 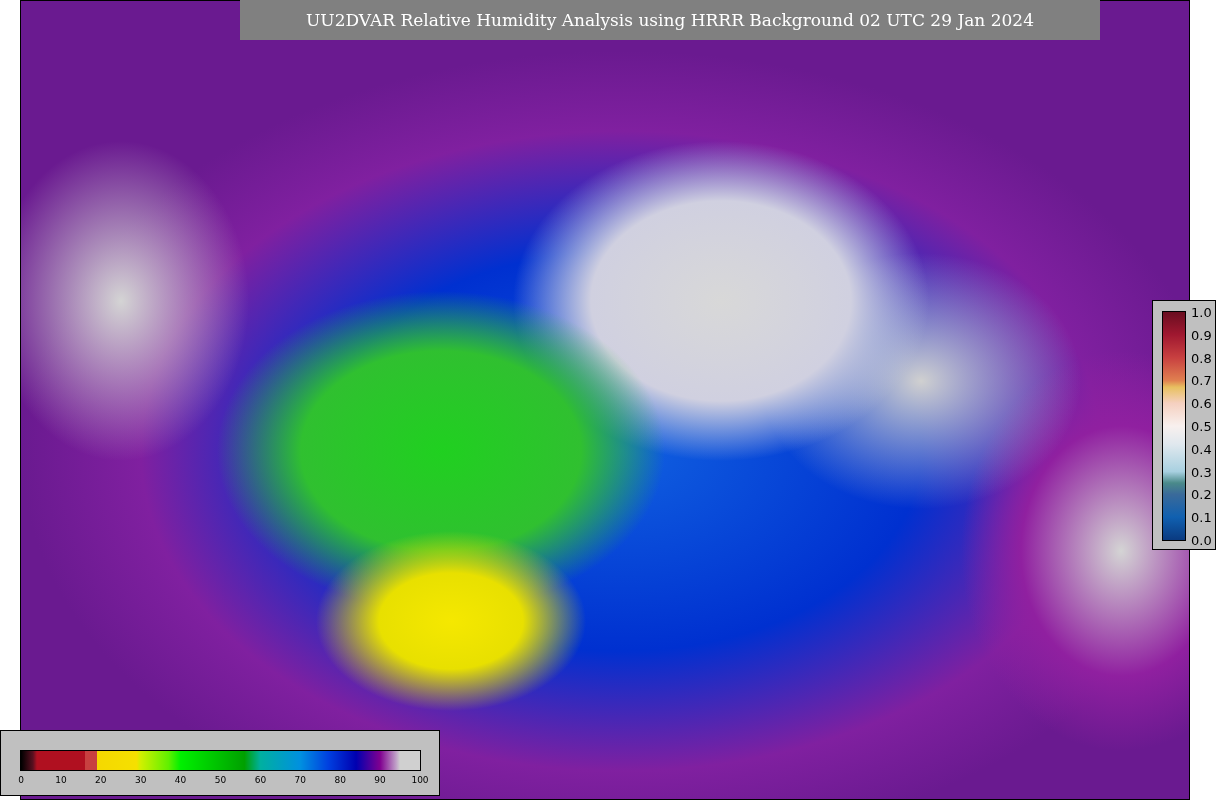 What do you see at coordinates (420, 780) in the screenshot?
I see `tick-label: 100` at bounding box center [420, 780].